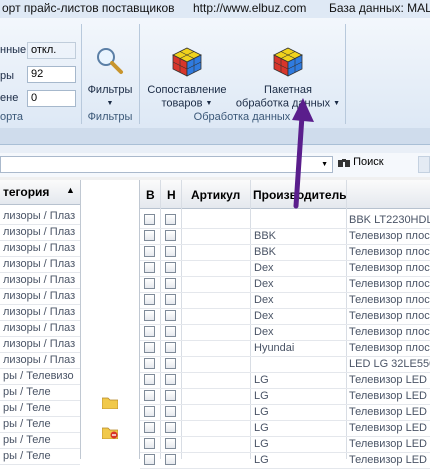 Image resolution: width=430 pixels, height=469 pixels. What do you see at coordinates (110, 404) in the screenshot?
I see `folder-icon` at bounding box center [110, 404].